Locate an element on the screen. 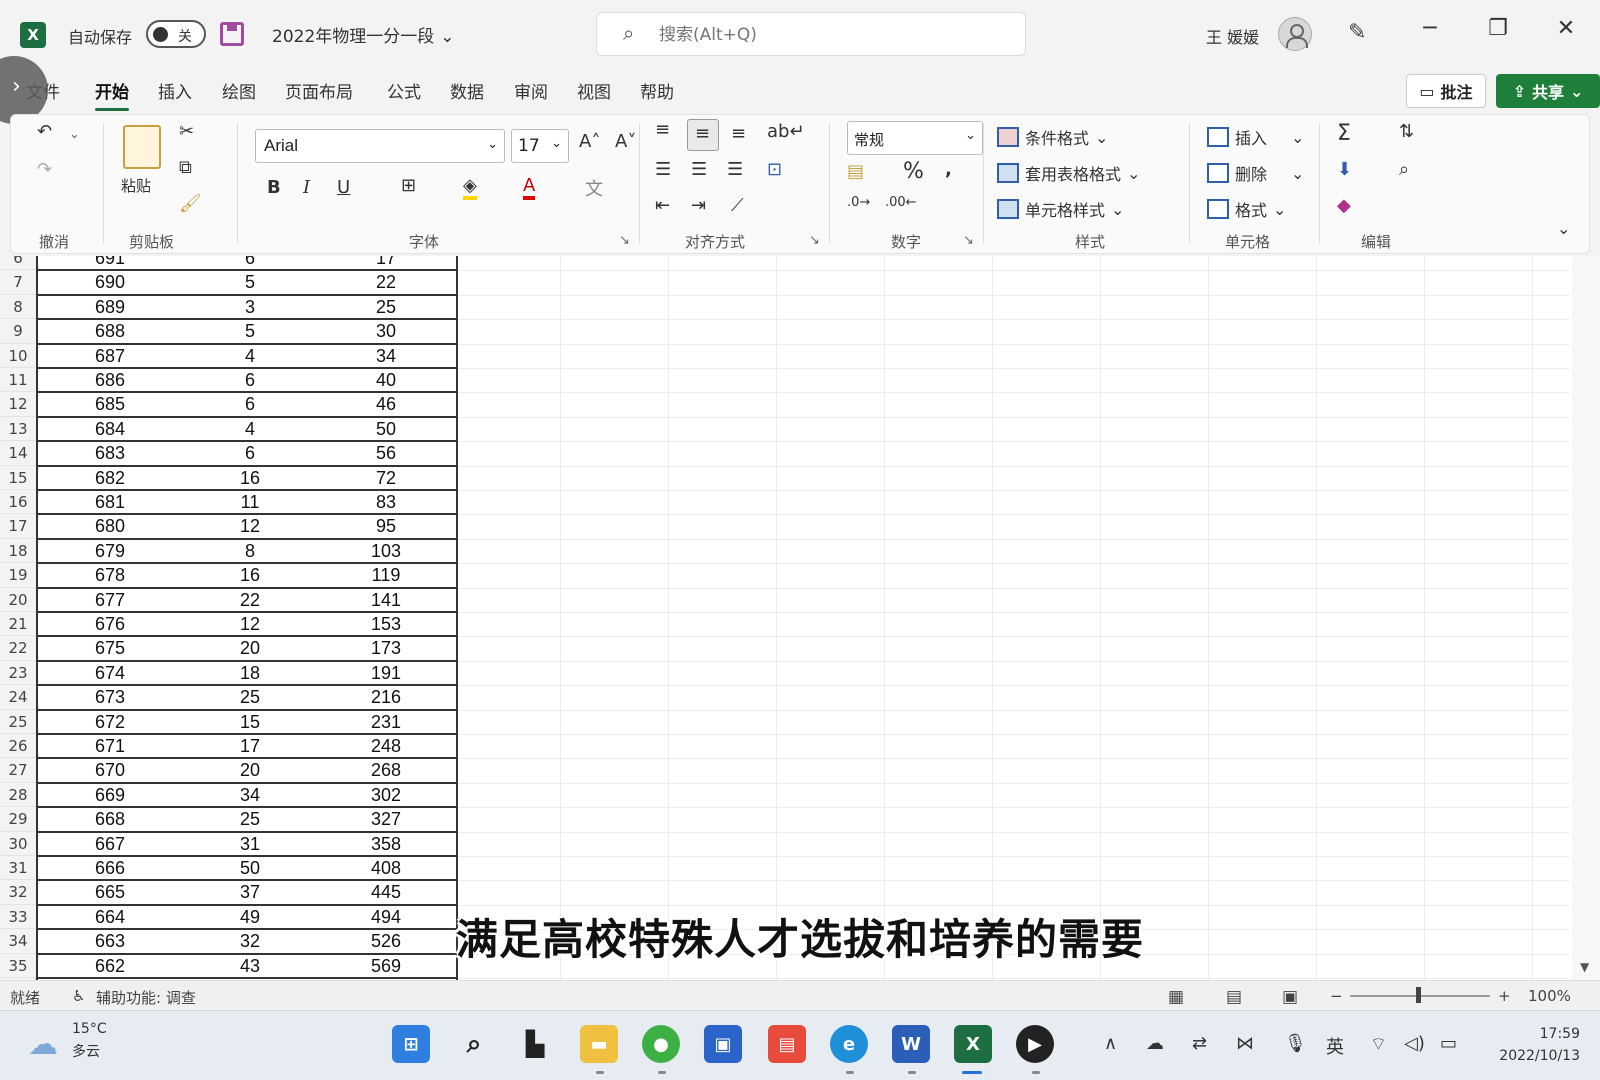  delete-cells-button: 删除 ⌄ is located at coordinates (1255, 173).